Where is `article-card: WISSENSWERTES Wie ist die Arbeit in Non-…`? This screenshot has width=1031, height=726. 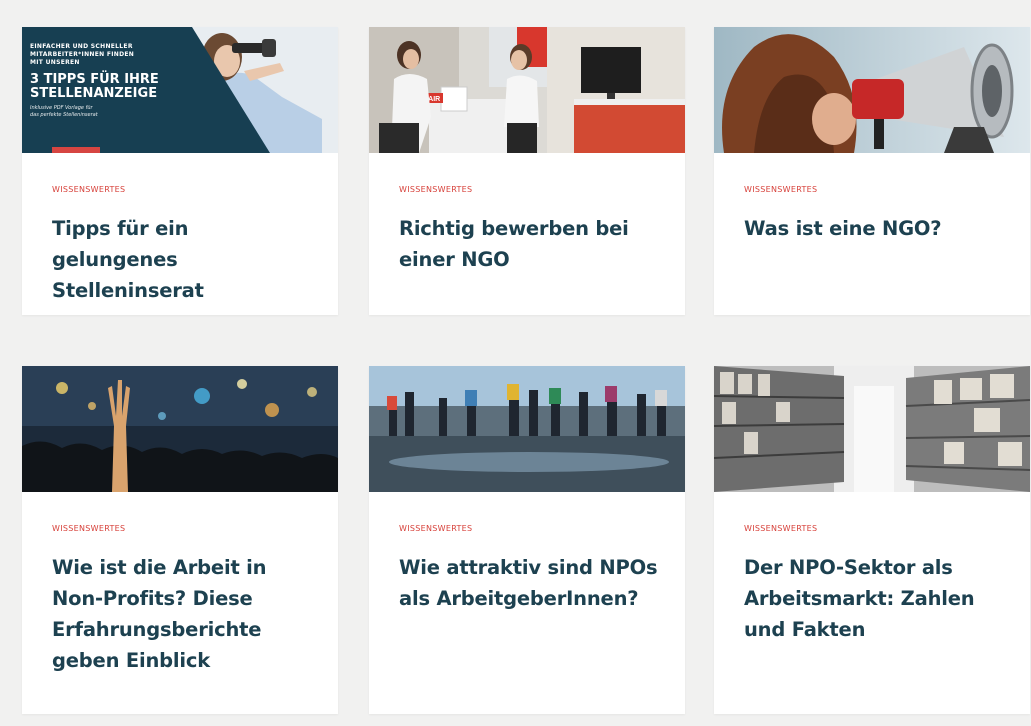
article-card: WISSENSWERTES Wie ist die Arbeit in Non-… is located at coordinates (180, 540).